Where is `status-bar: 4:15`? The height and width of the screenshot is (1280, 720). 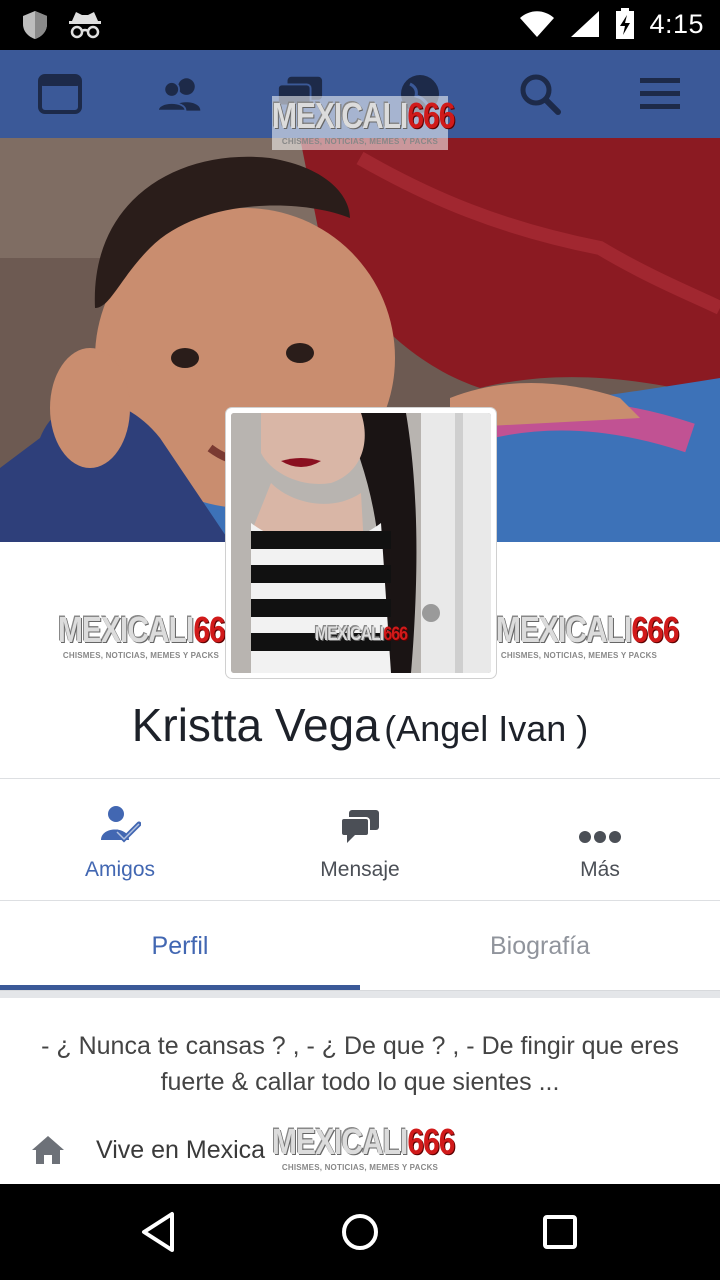
status-bar: 4:15 is located at coordinates (360, 25).